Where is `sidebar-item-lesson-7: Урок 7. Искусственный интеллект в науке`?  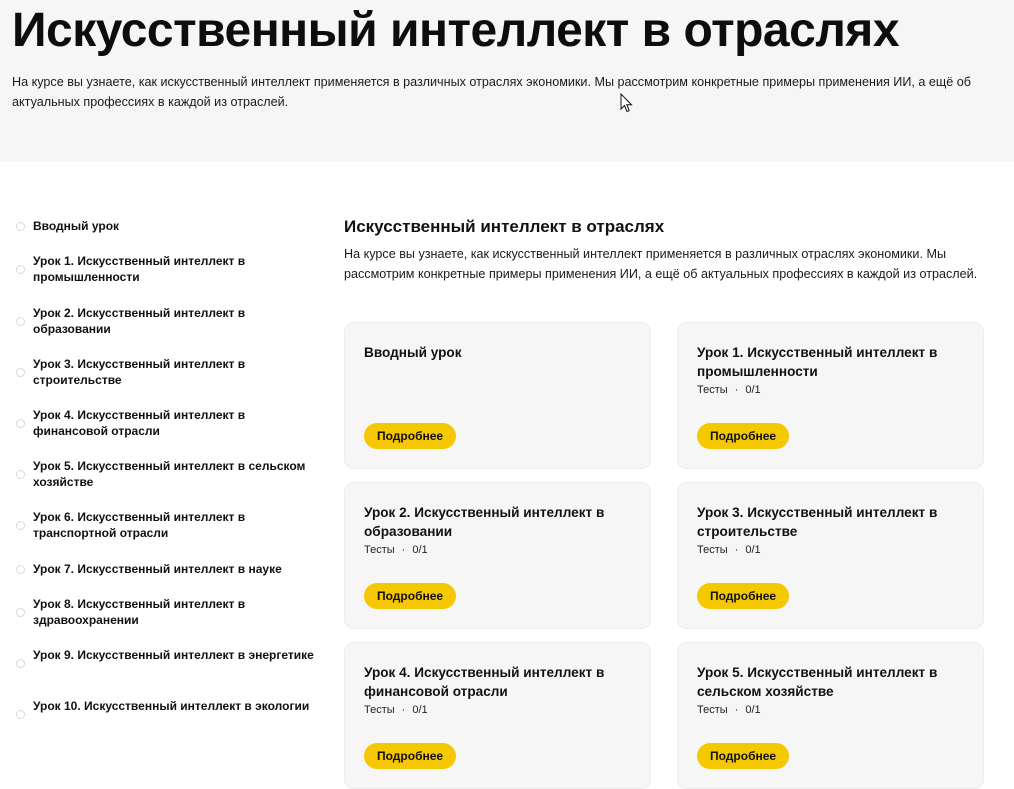
sidebar-item-lesson-7: Урок 7. Искусственный интеллект в науке is located at coordinates (166, 569).